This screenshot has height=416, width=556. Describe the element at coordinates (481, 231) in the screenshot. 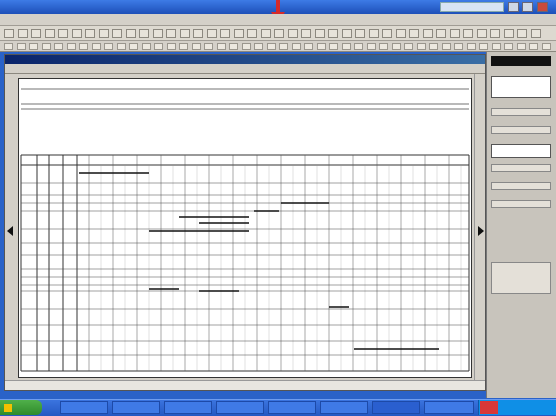

I see `scroll-right-icon` at that location.